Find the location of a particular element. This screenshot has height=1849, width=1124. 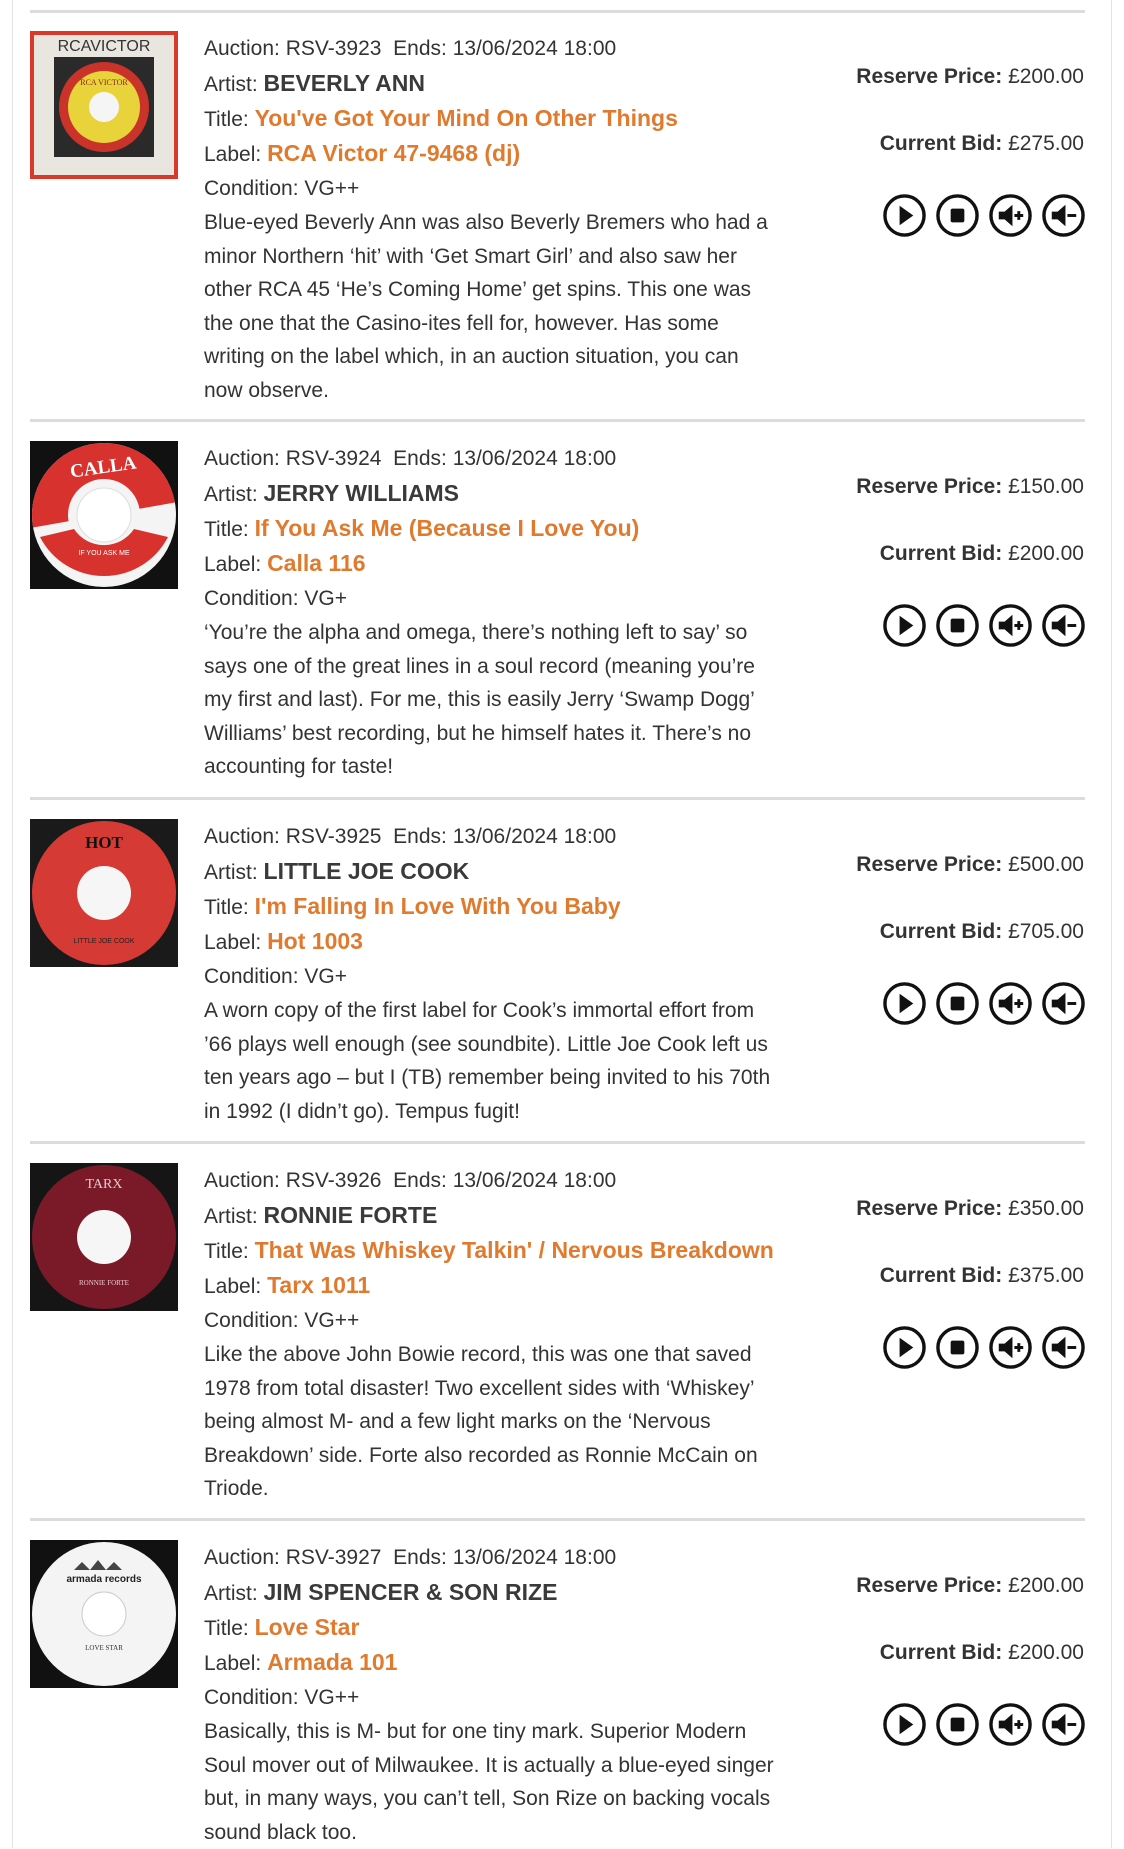

reserve-price: Reserve Price: £150.00 is located at coordinates (970, 487).